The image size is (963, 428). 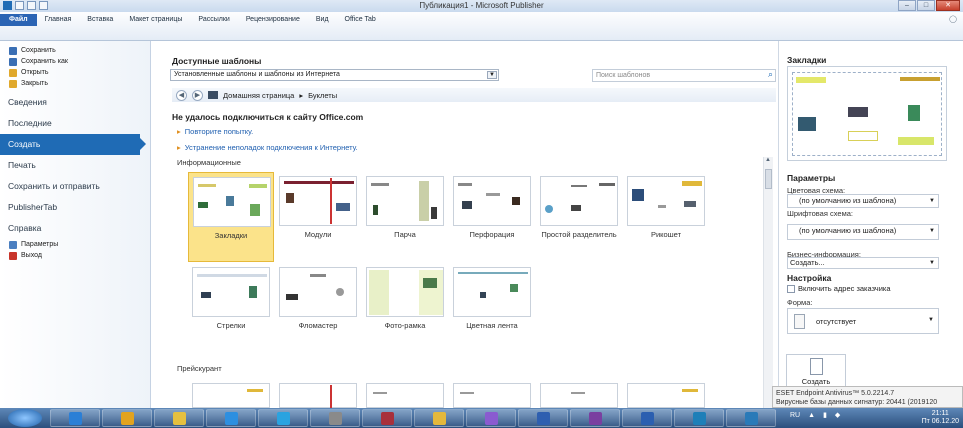 What do you see at coordinates (948, 5) in the screenshot?
I see `close-button: ✕` at bounding box center [948, 5].